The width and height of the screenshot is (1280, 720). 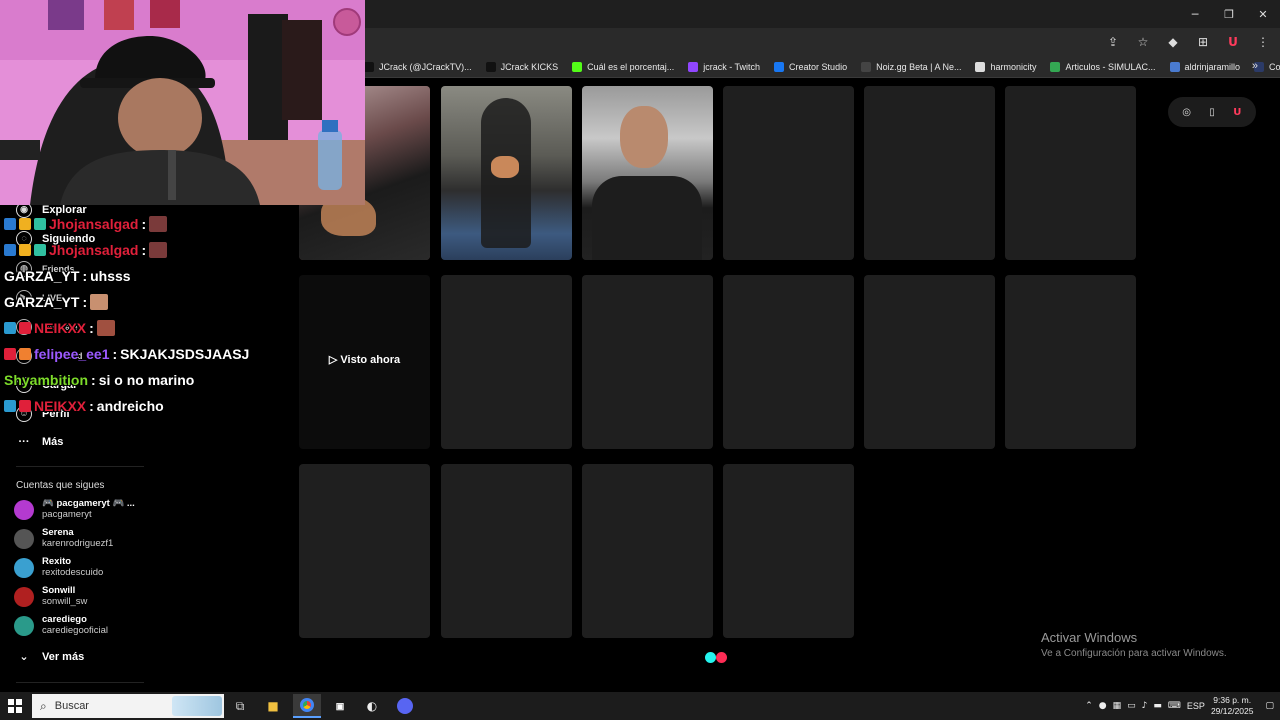 I want to click on file-explorer-icon: ■, so click(x=273, y=706).